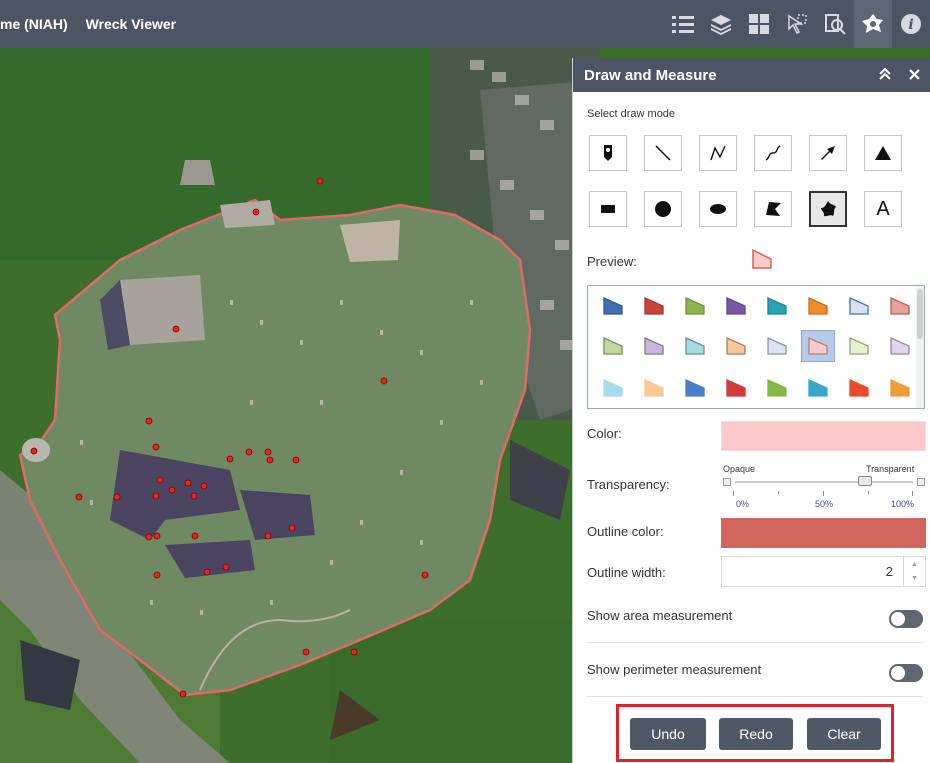 The image size is (930, 763). I want to click on show-area-label: Show area measurement, so click(660, 615).